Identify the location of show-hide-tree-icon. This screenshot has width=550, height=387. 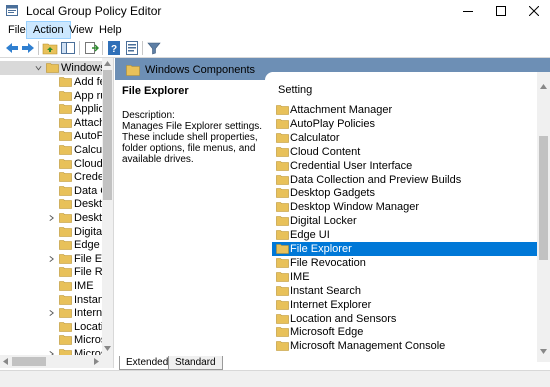
(68, 48).